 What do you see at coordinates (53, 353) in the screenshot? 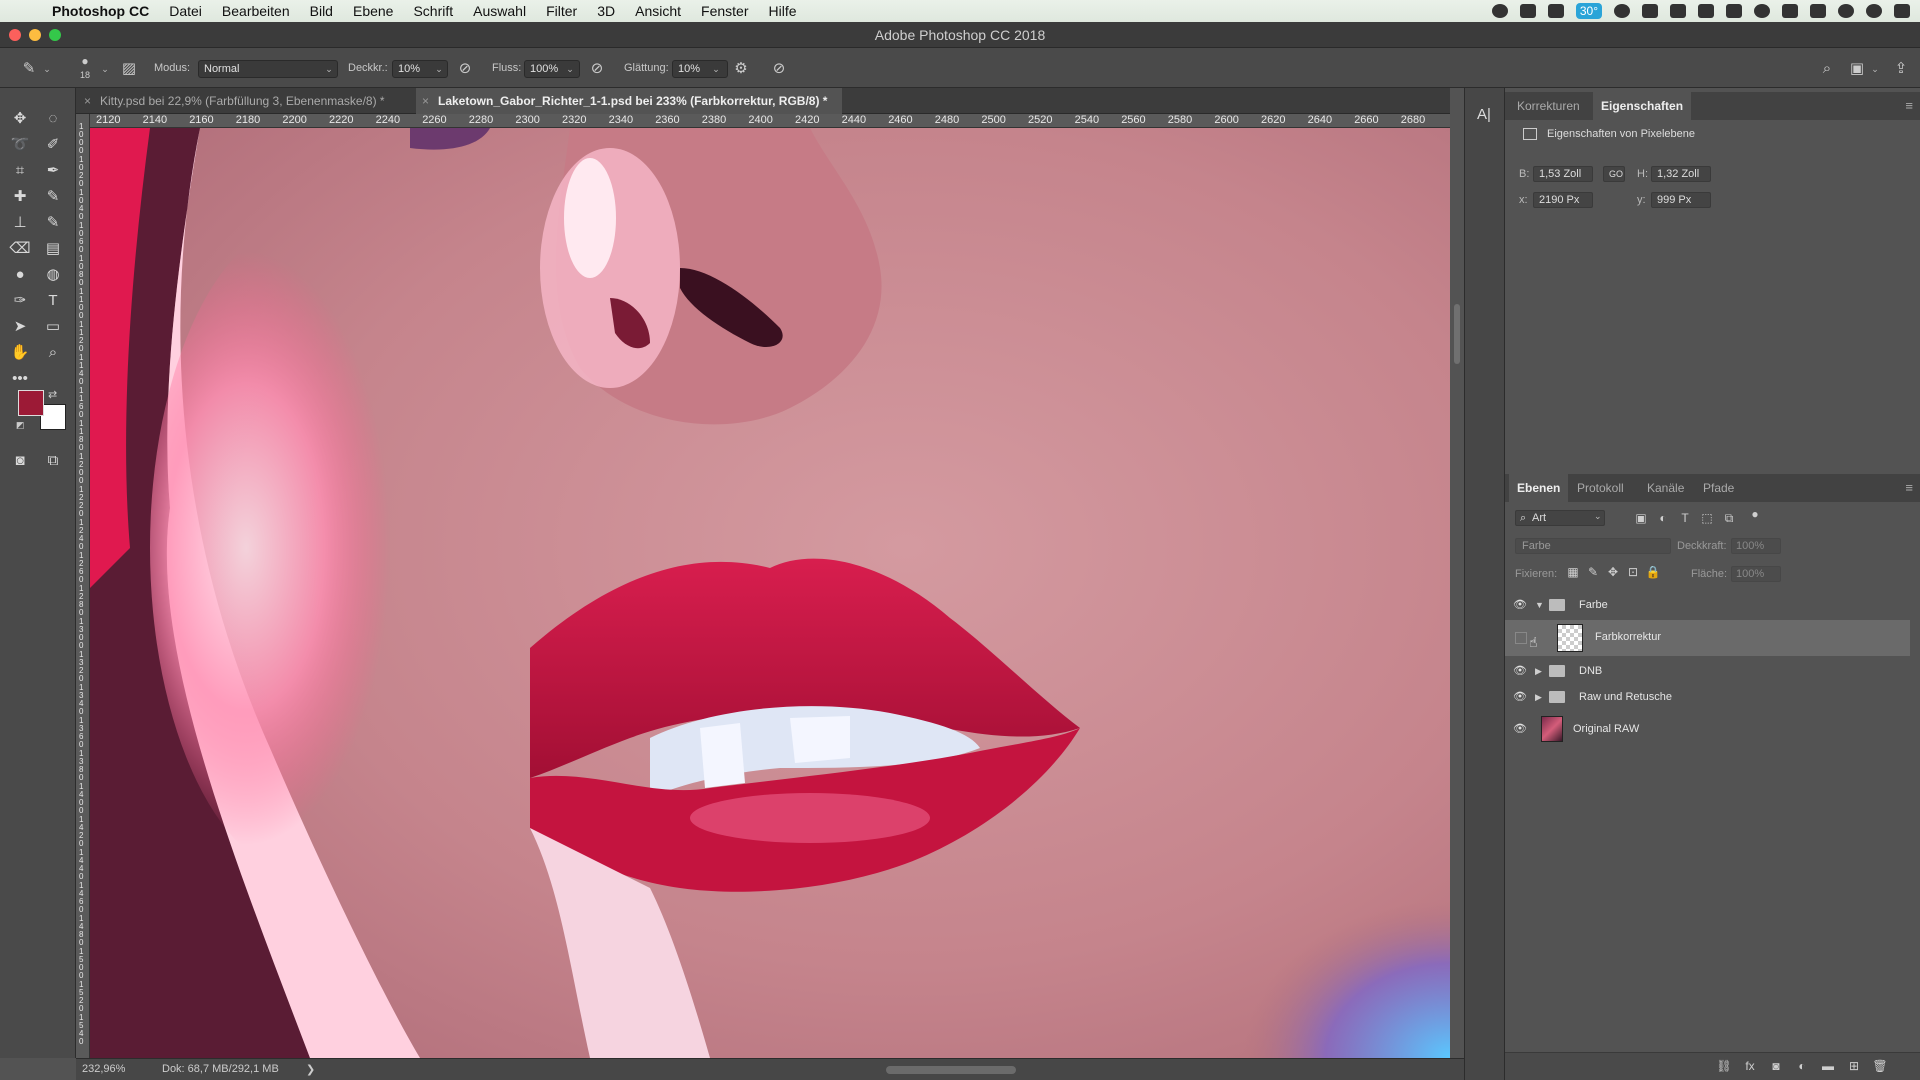
I see `zoom-tool-icon: ⌕` at bounding box center [53, 353].